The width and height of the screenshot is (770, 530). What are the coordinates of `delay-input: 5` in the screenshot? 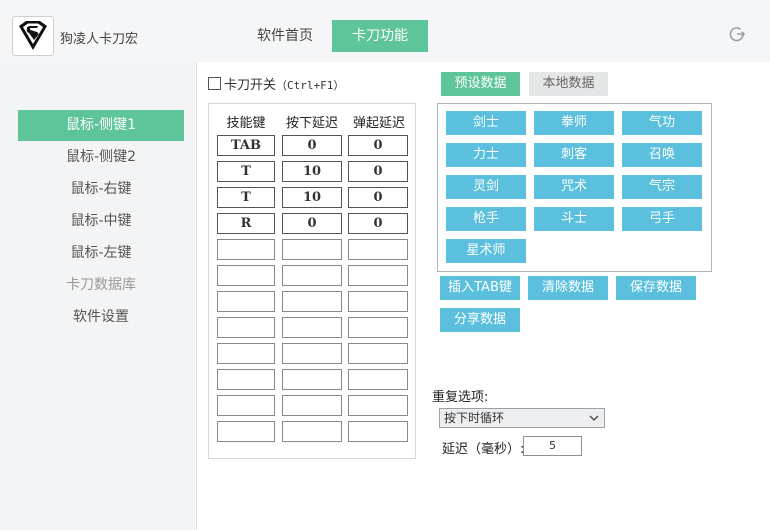 It's located at (552, 446).